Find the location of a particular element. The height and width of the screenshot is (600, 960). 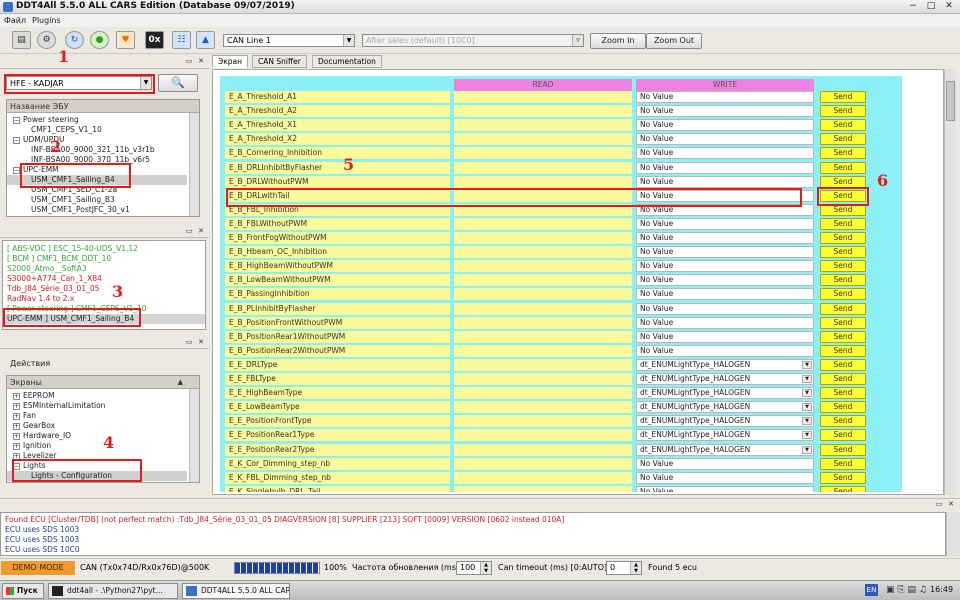

chip-icon: ⚙ is located at coordinates (46, 40).